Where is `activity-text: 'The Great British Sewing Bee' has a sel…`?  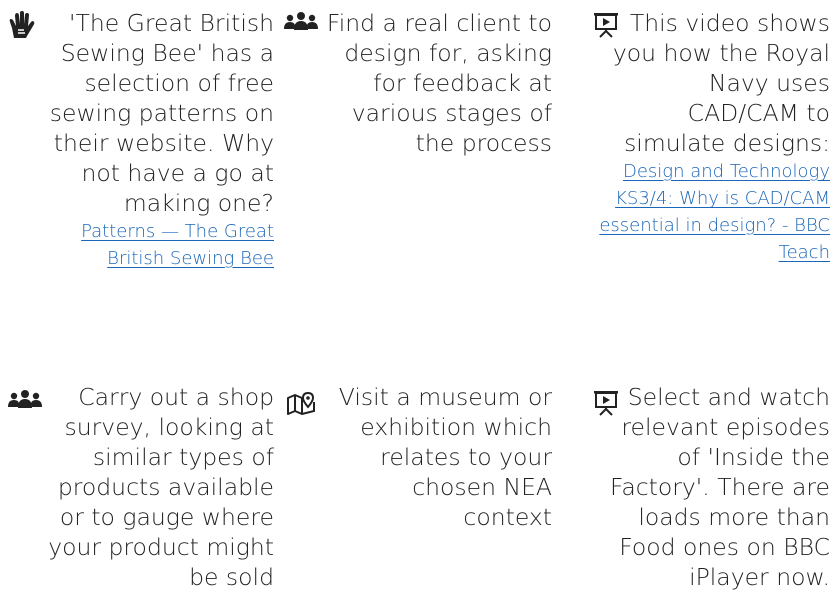 activity-text: 'The Great British Sewing Bee' has a sel… is located at coordinates (161, 113).